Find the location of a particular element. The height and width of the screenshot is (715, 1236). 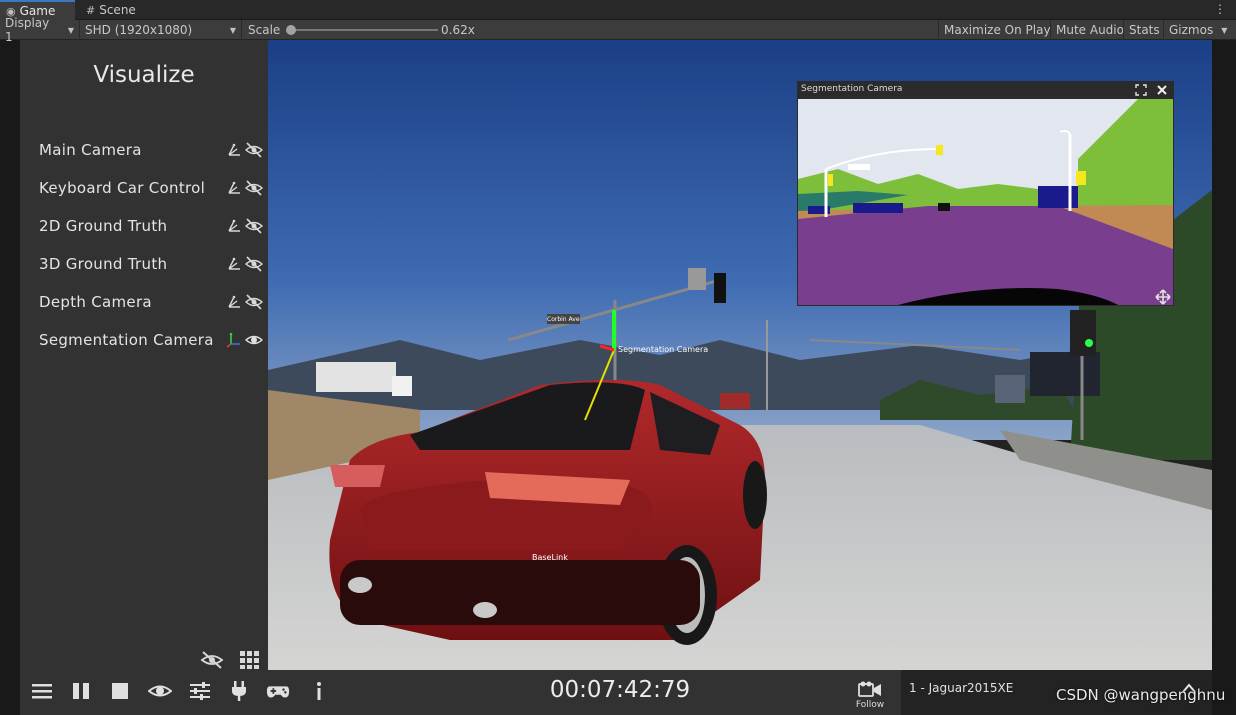

grid-icon: # is located at coordinates (91, 10).